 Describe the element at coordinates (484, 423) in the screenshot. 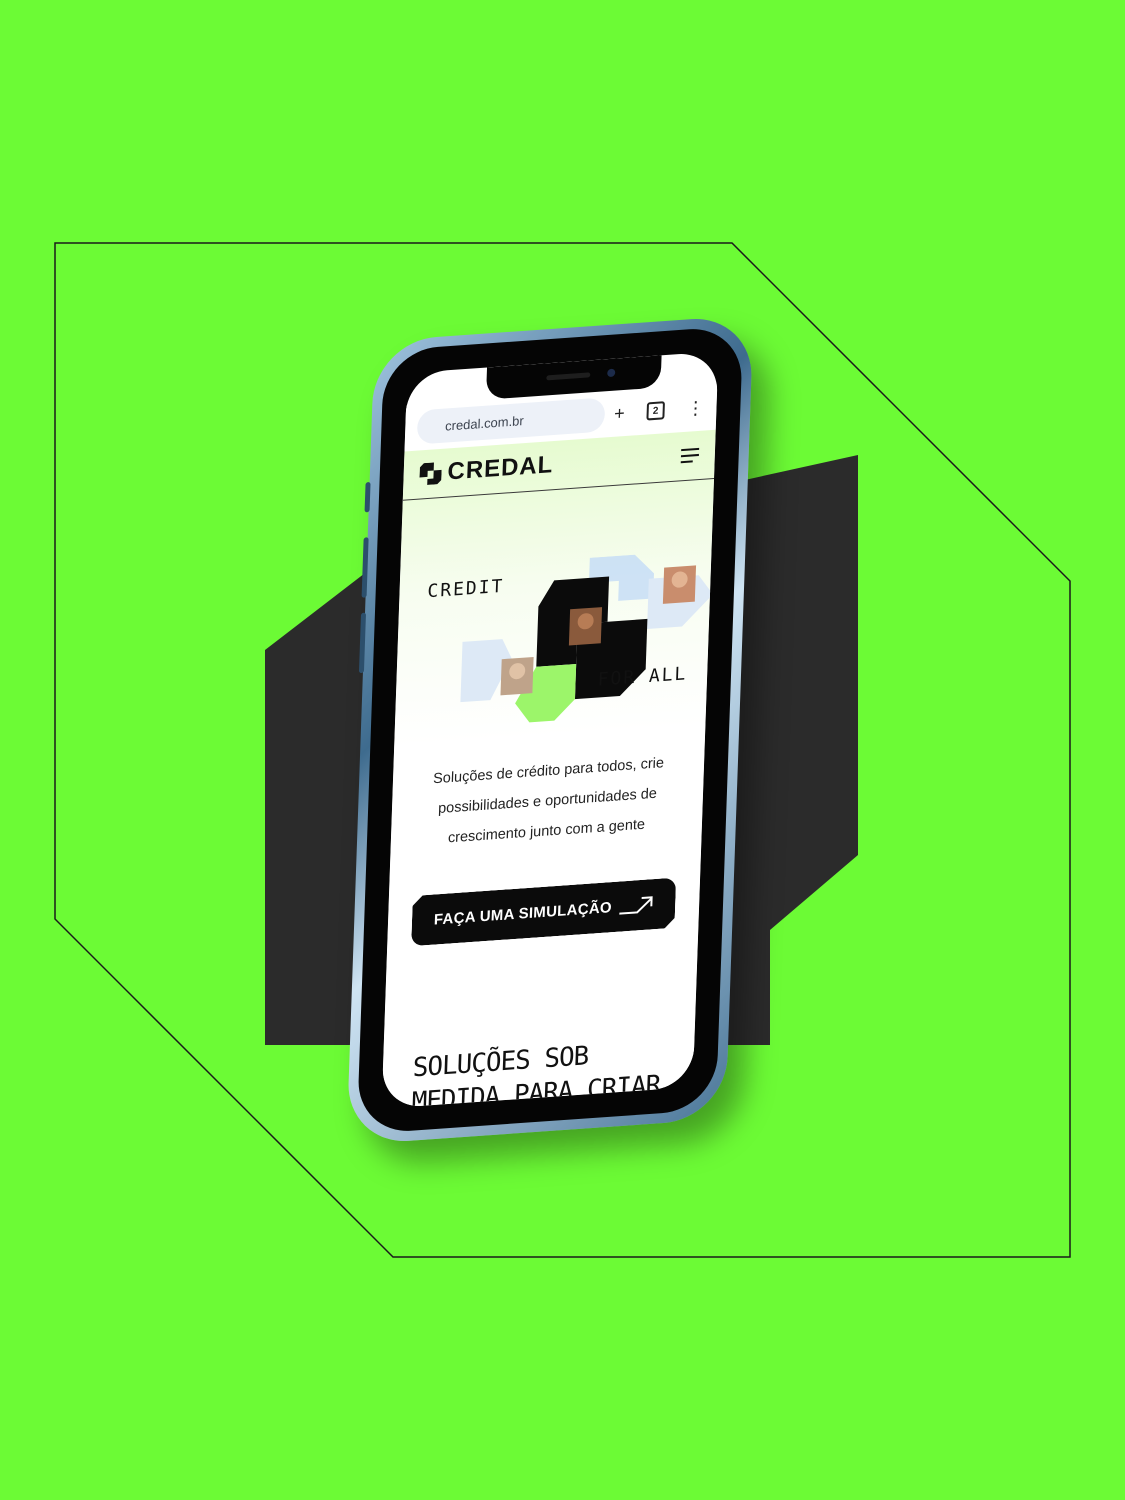

I see `address-bar-url: credal.com.br` at that location.